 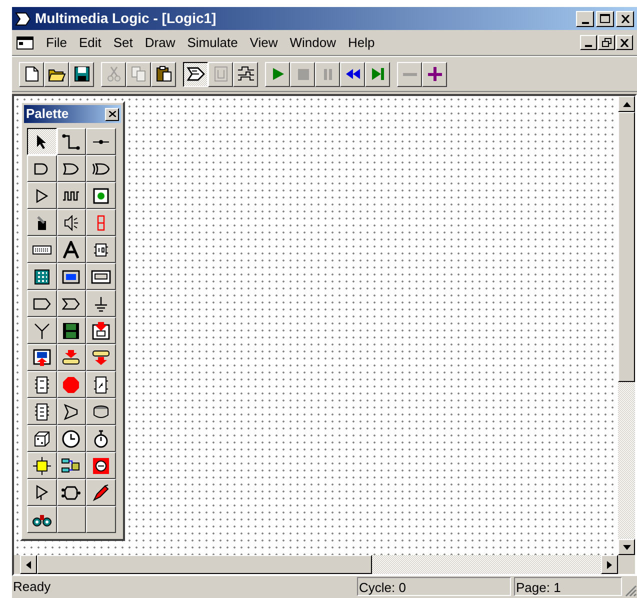 What do you see at coordinates (101, 168) in the screenshot?
I see `xor-gate-icon` at bounding box center [101, 168].